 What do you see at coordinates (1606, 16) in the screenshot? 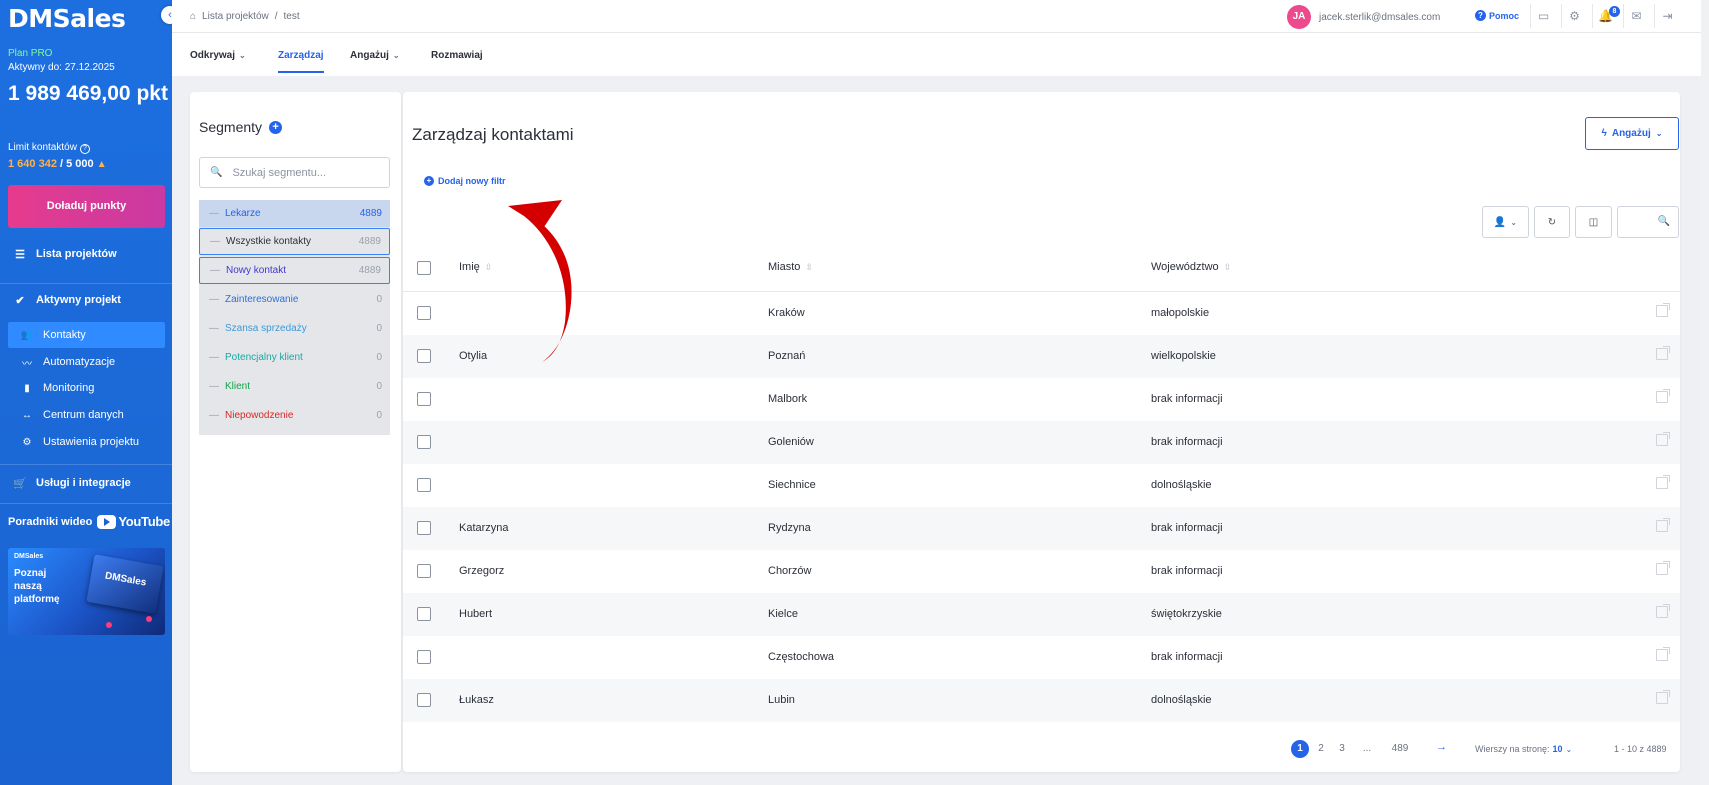
I see `notifications-bell-icon: 🔔 8` at bounding box center [1606, 16].